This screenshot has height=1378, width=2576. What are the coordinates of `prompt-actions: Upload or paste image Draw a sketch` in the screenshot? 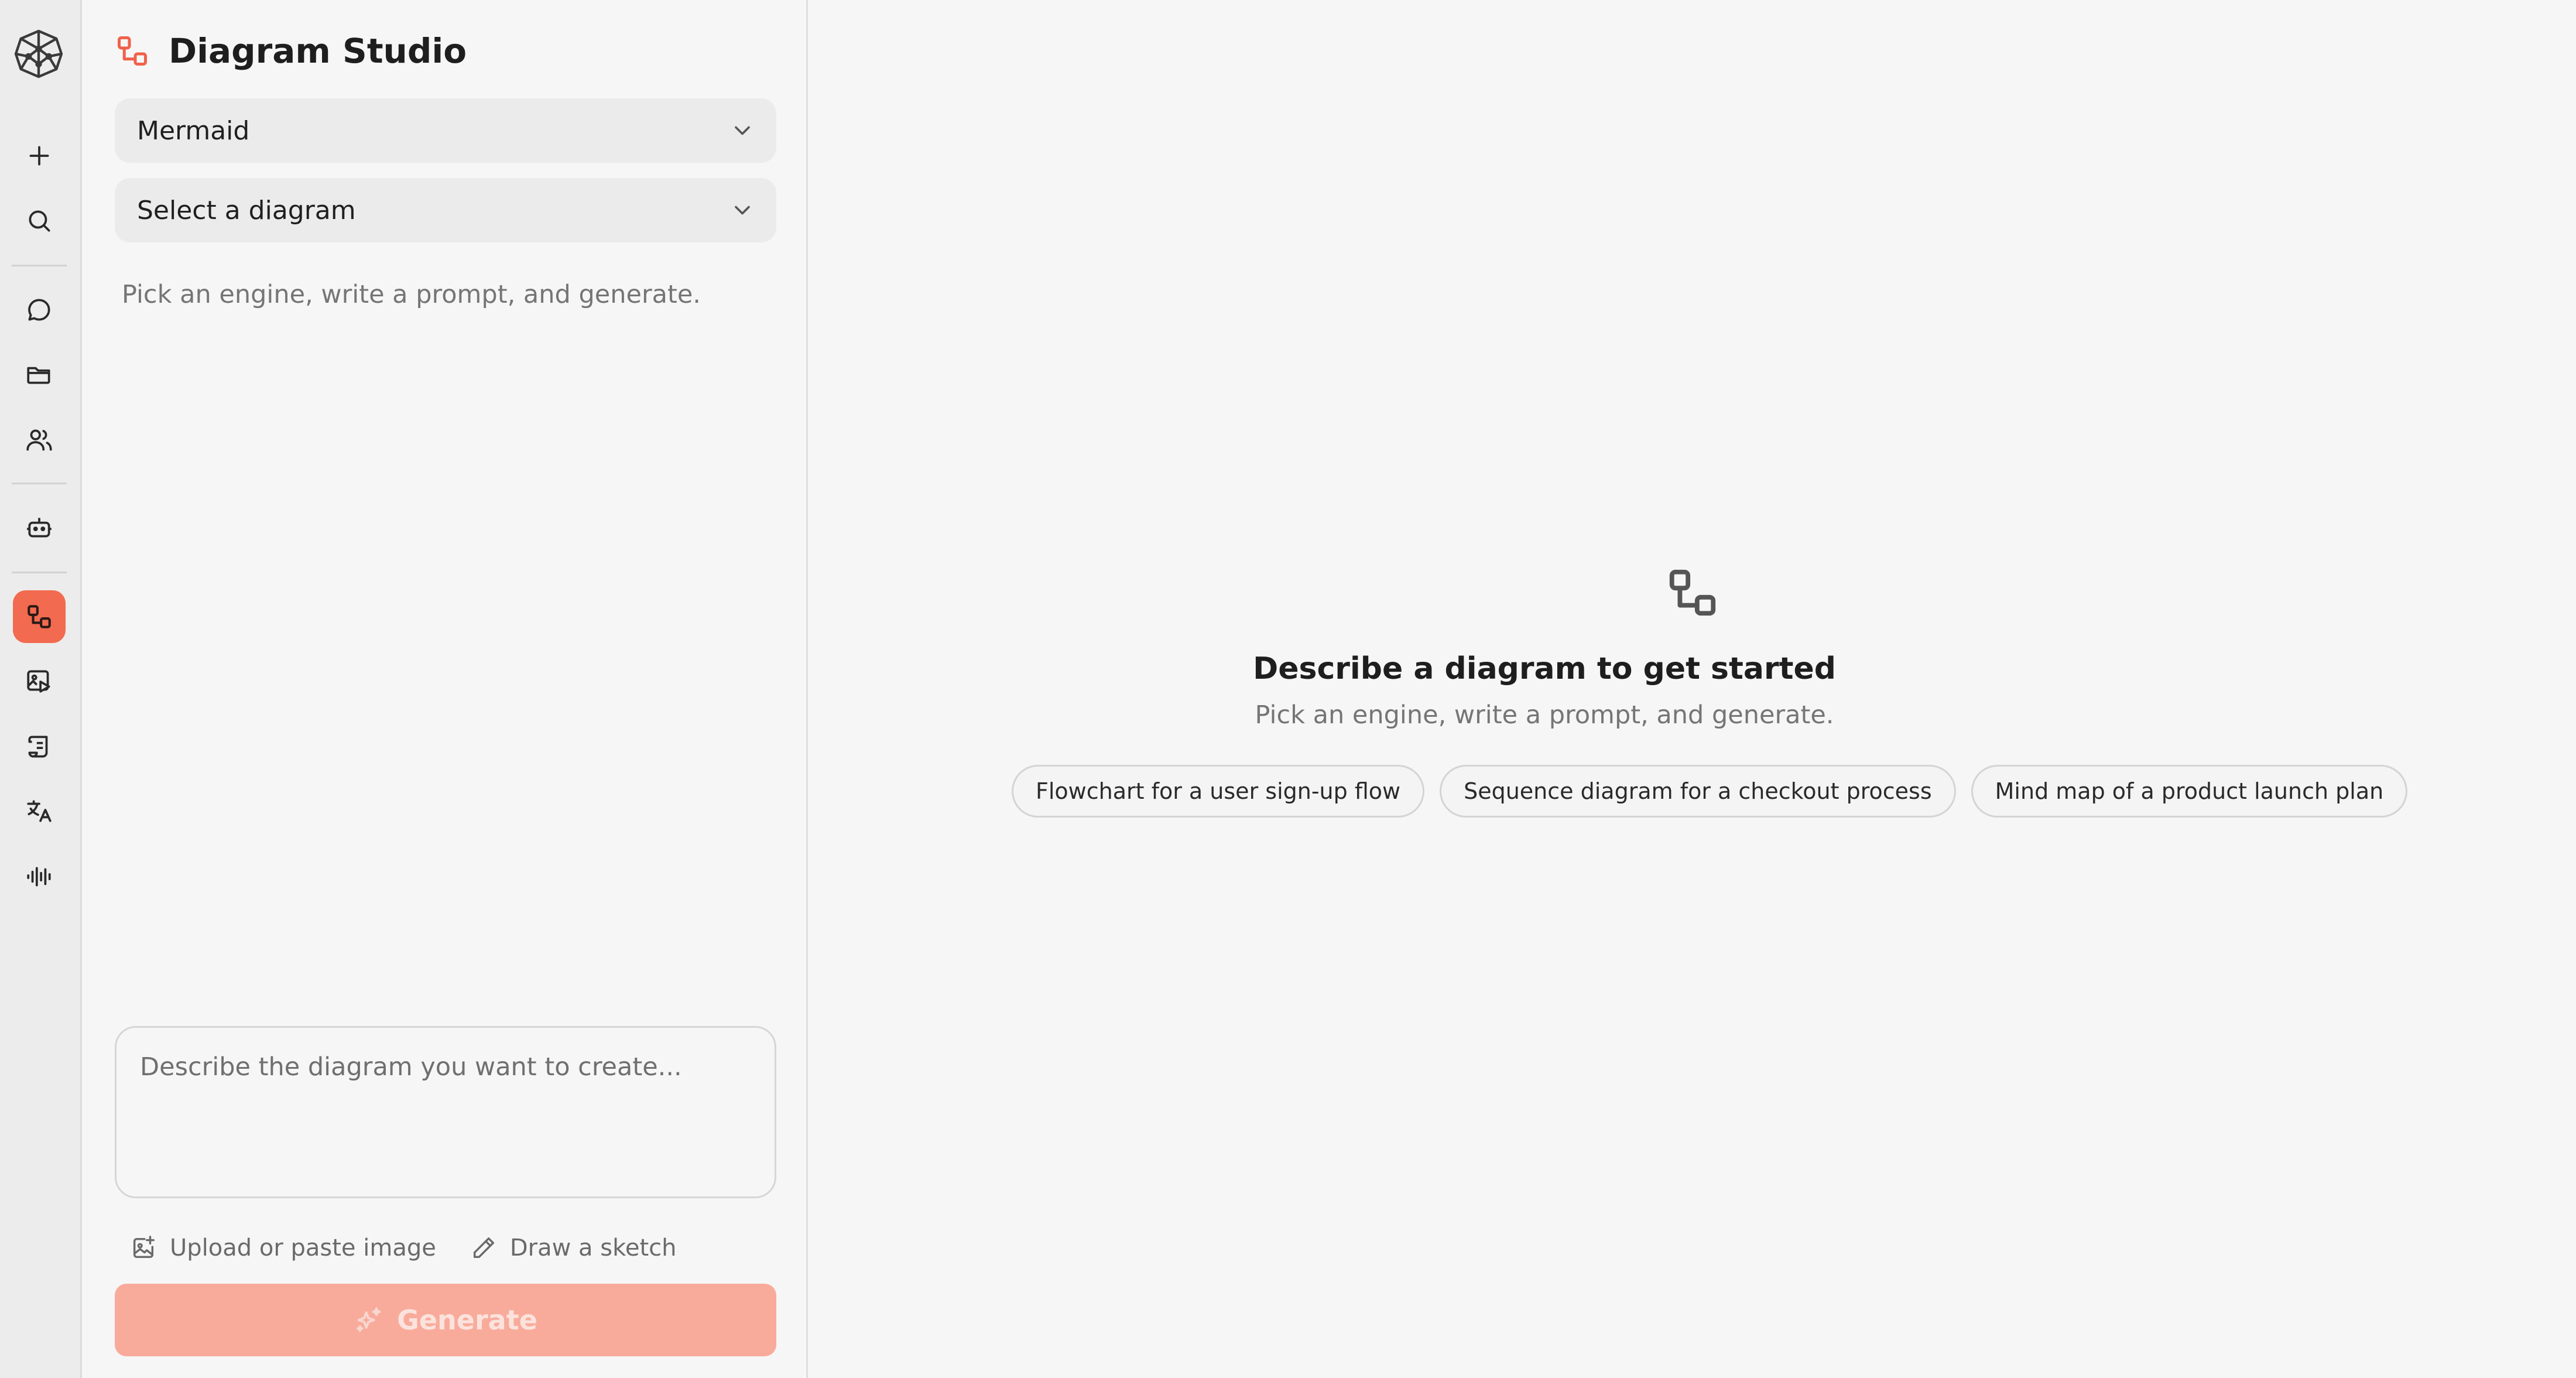 It's located at (403, 1248).